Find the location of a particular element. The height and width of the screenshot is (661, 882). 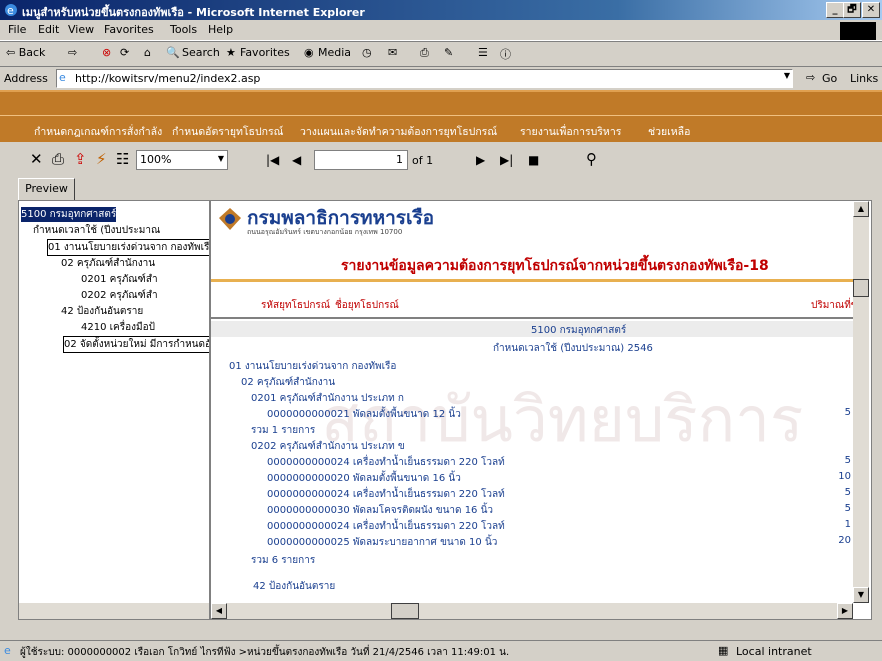

search-icon: 🔍 is located at coordinates (173, 52).